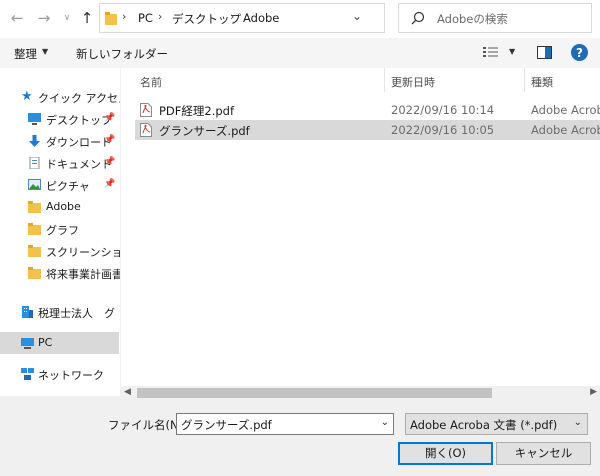 The height and width of the screenshot is (476, 600). I want to click on nav-item-graph: グラフ, so click(59, 229).